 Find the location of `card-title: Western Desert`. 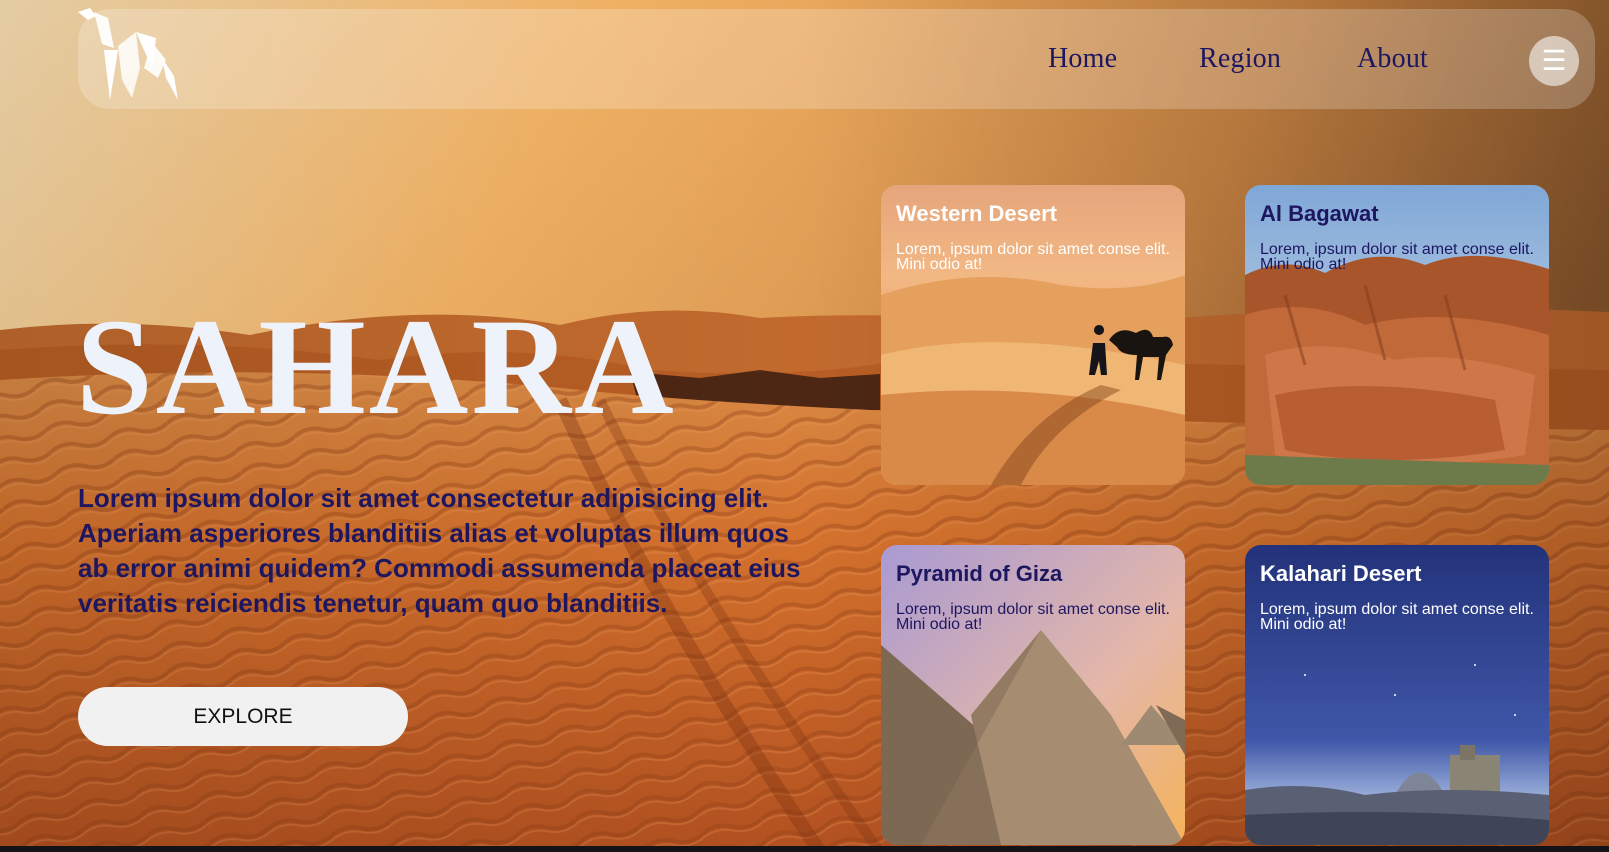

card-title: Western Desert is located at coordinates (976, 213).